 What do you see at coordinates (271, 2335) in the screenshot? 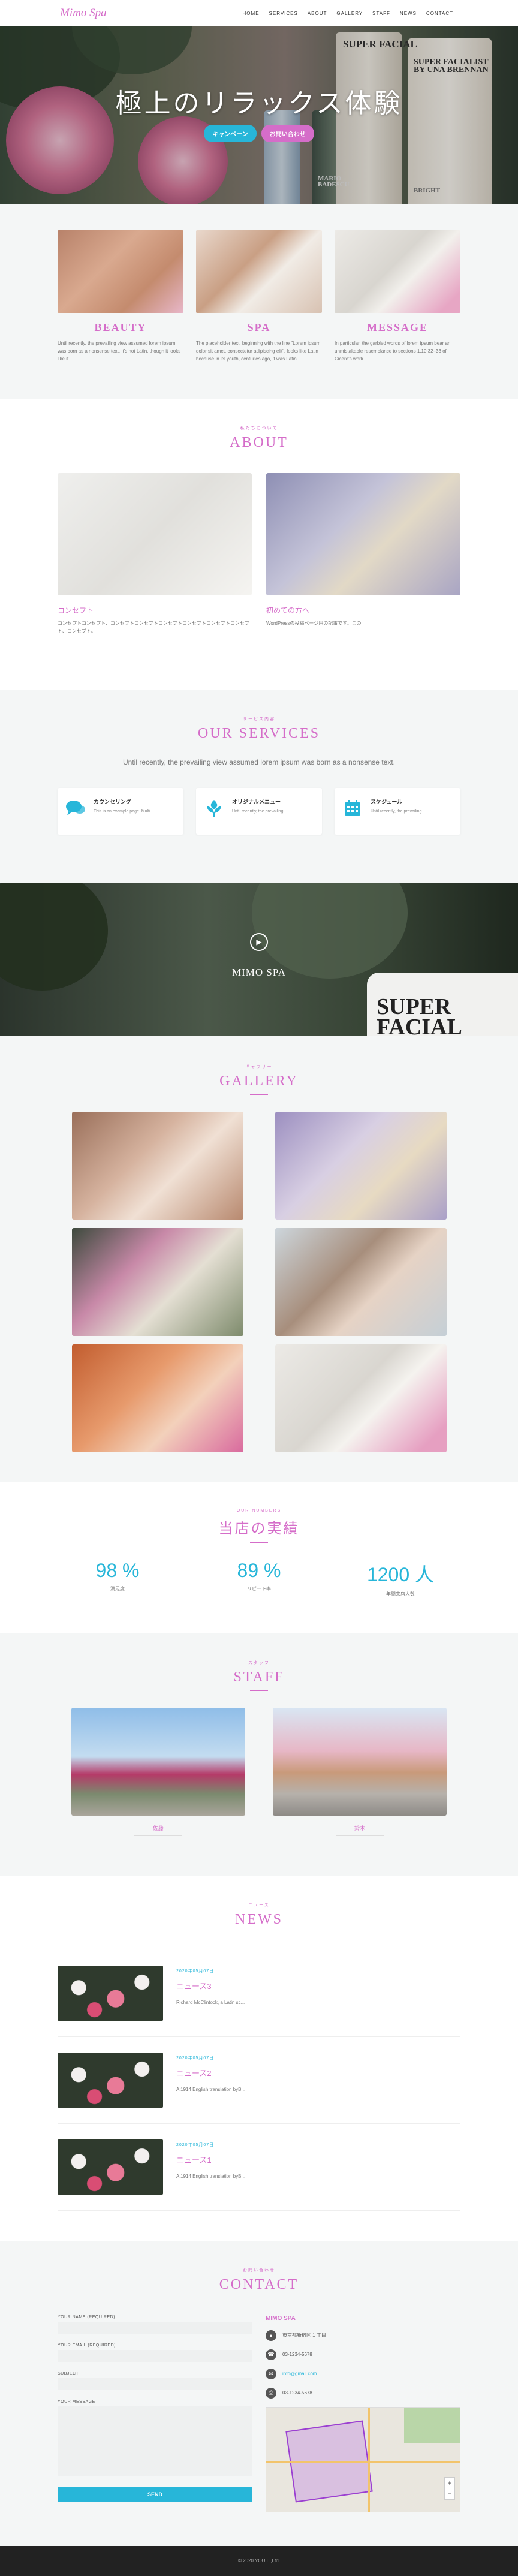
I see `location-icon: ●` at bounding box center [271, 2335].